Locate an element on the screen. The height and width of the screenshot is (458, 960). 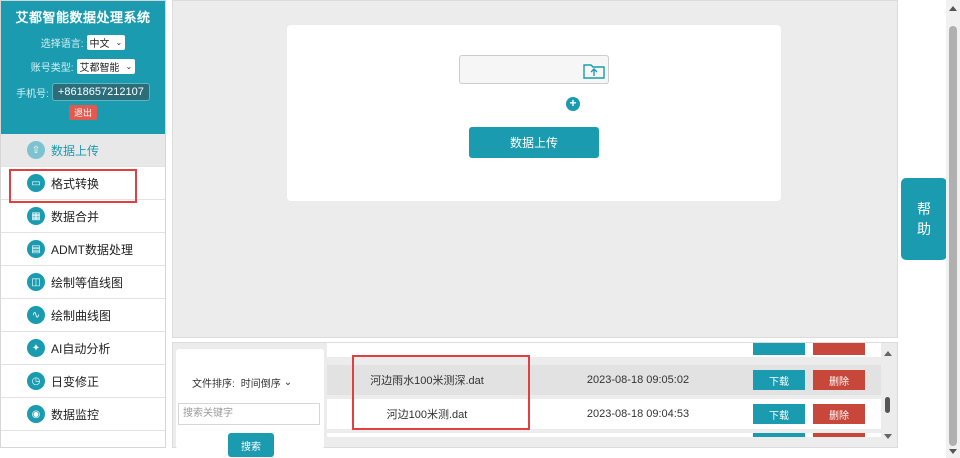
nav-label: 数据监控 is located at coordinates (75, 414).